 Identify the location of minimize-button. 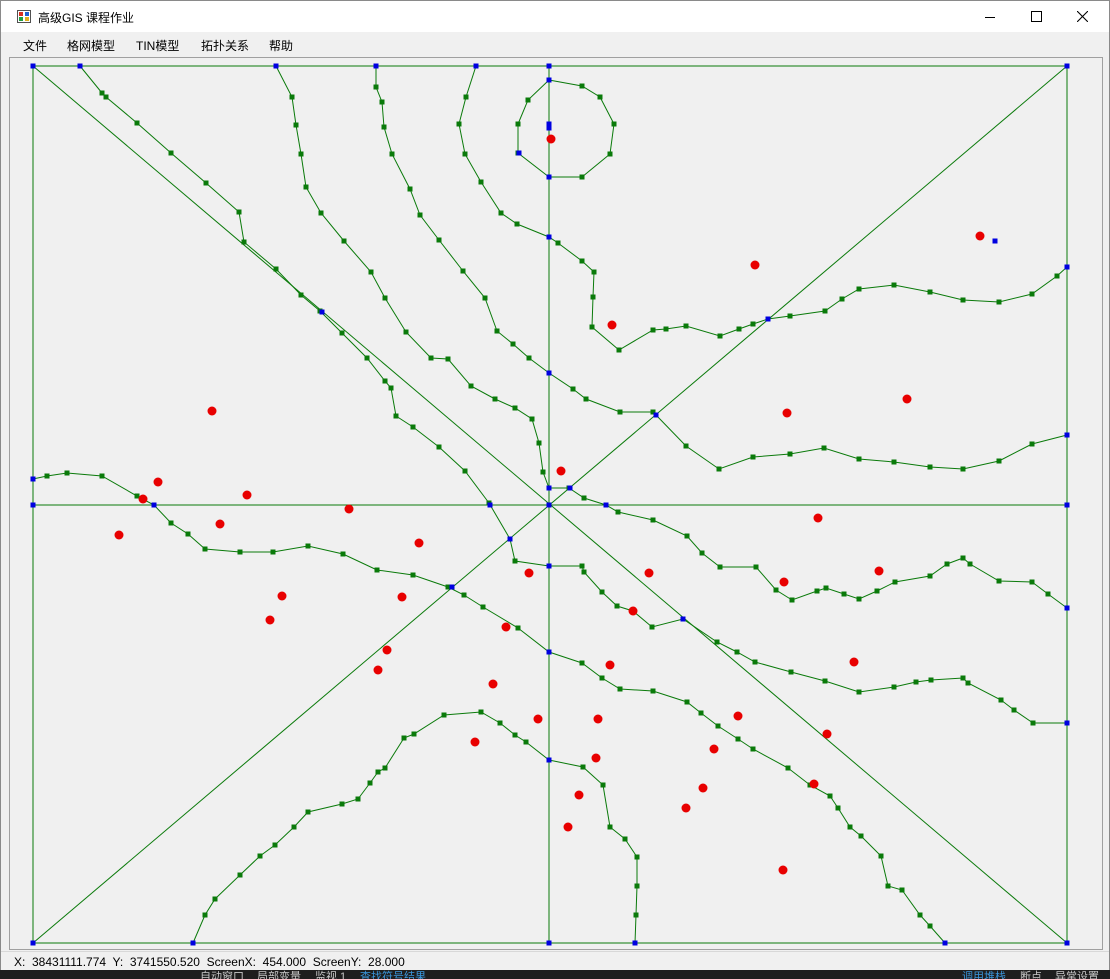
(990, 16).